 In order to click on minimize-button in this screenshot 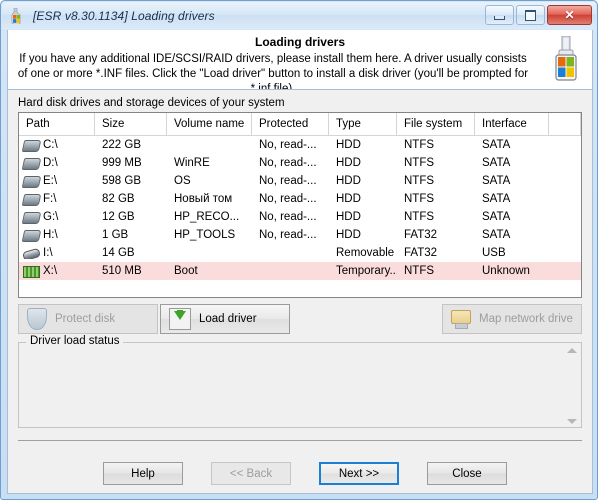, I will do `click(499, 15)`.